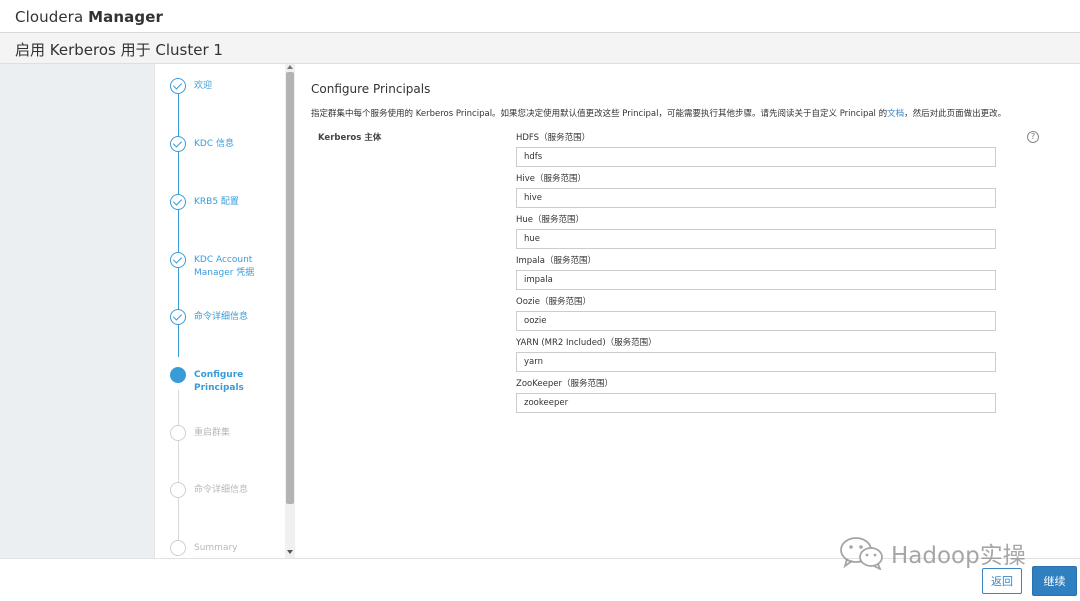  I want to click on hdfs-principal-label: HDFS（服务范围）, so click(553, 138).